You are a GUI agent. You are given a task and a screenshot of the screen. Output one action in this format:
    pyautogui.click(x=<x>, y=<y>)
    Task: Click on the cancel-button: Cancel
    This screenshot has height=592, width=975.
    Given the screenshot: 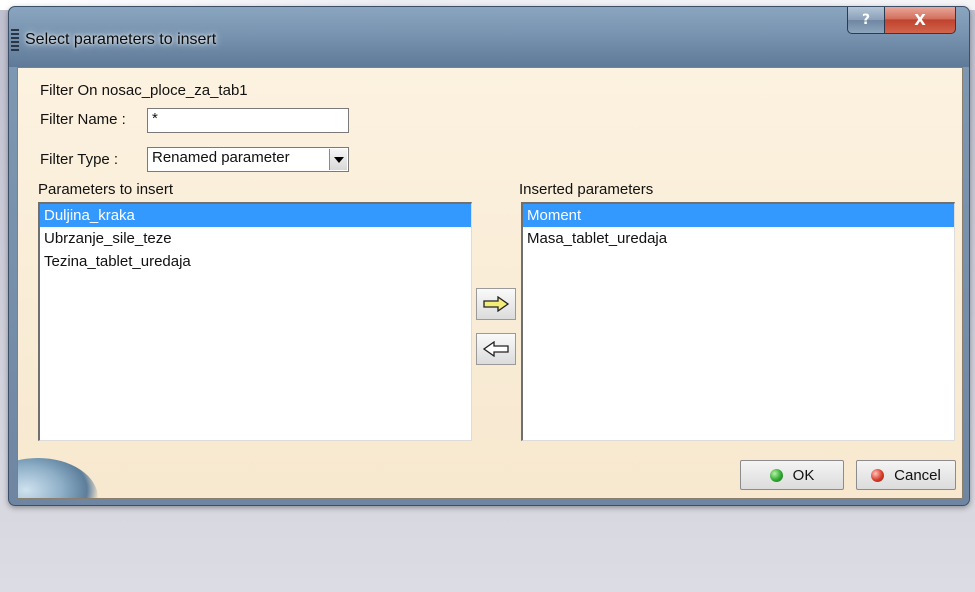 What is the action you would take?
    pyautogui.click(x=906, y=475)
    